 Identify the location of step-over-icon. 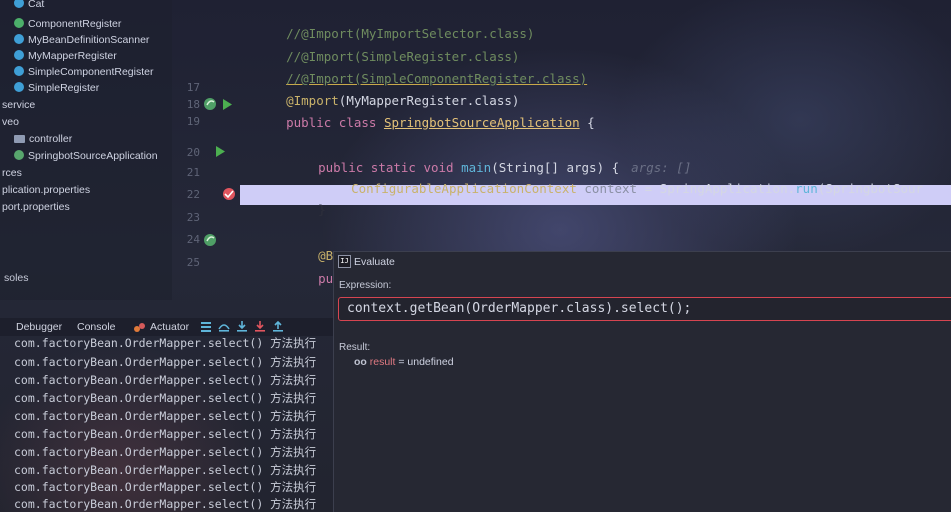
(224, 326).